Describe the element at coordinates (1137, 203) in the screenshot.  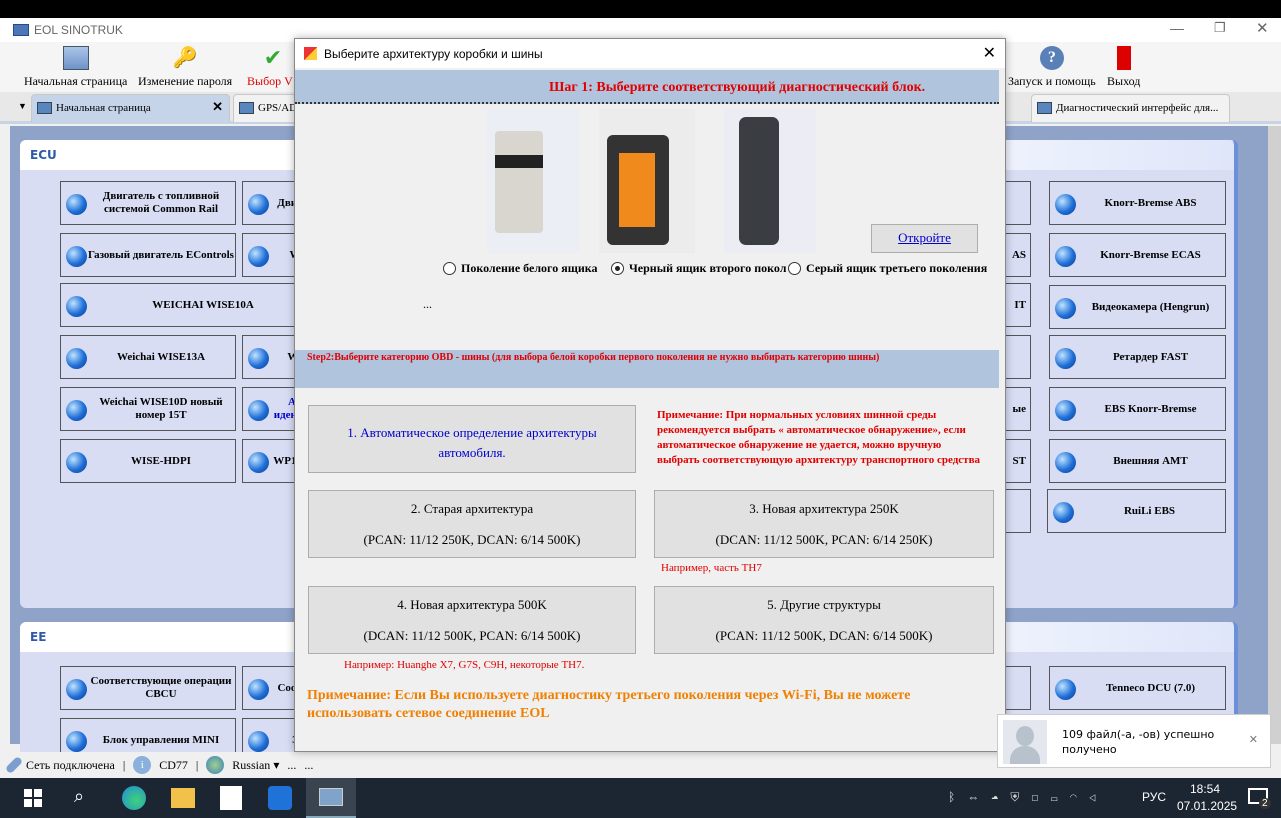
I see `module-button: Knorr-Bremse ABS` at that location.